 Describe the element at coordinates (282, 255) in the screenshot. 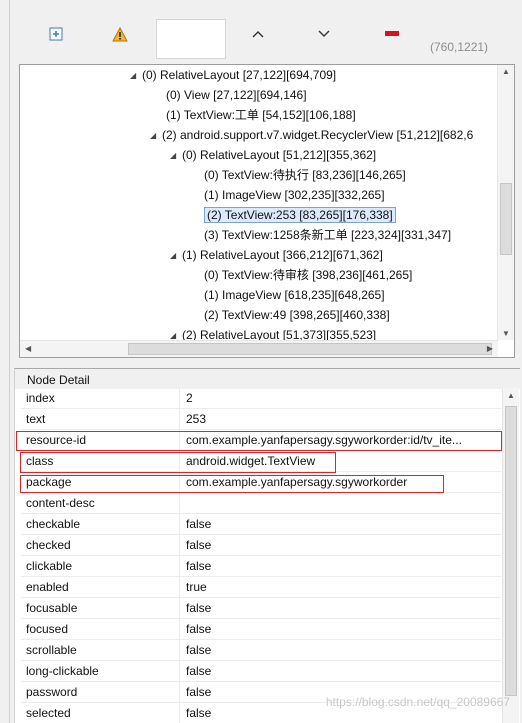

I see `tree-node-label: (1) RelativeLayout [366,212][671,362]` at that location.